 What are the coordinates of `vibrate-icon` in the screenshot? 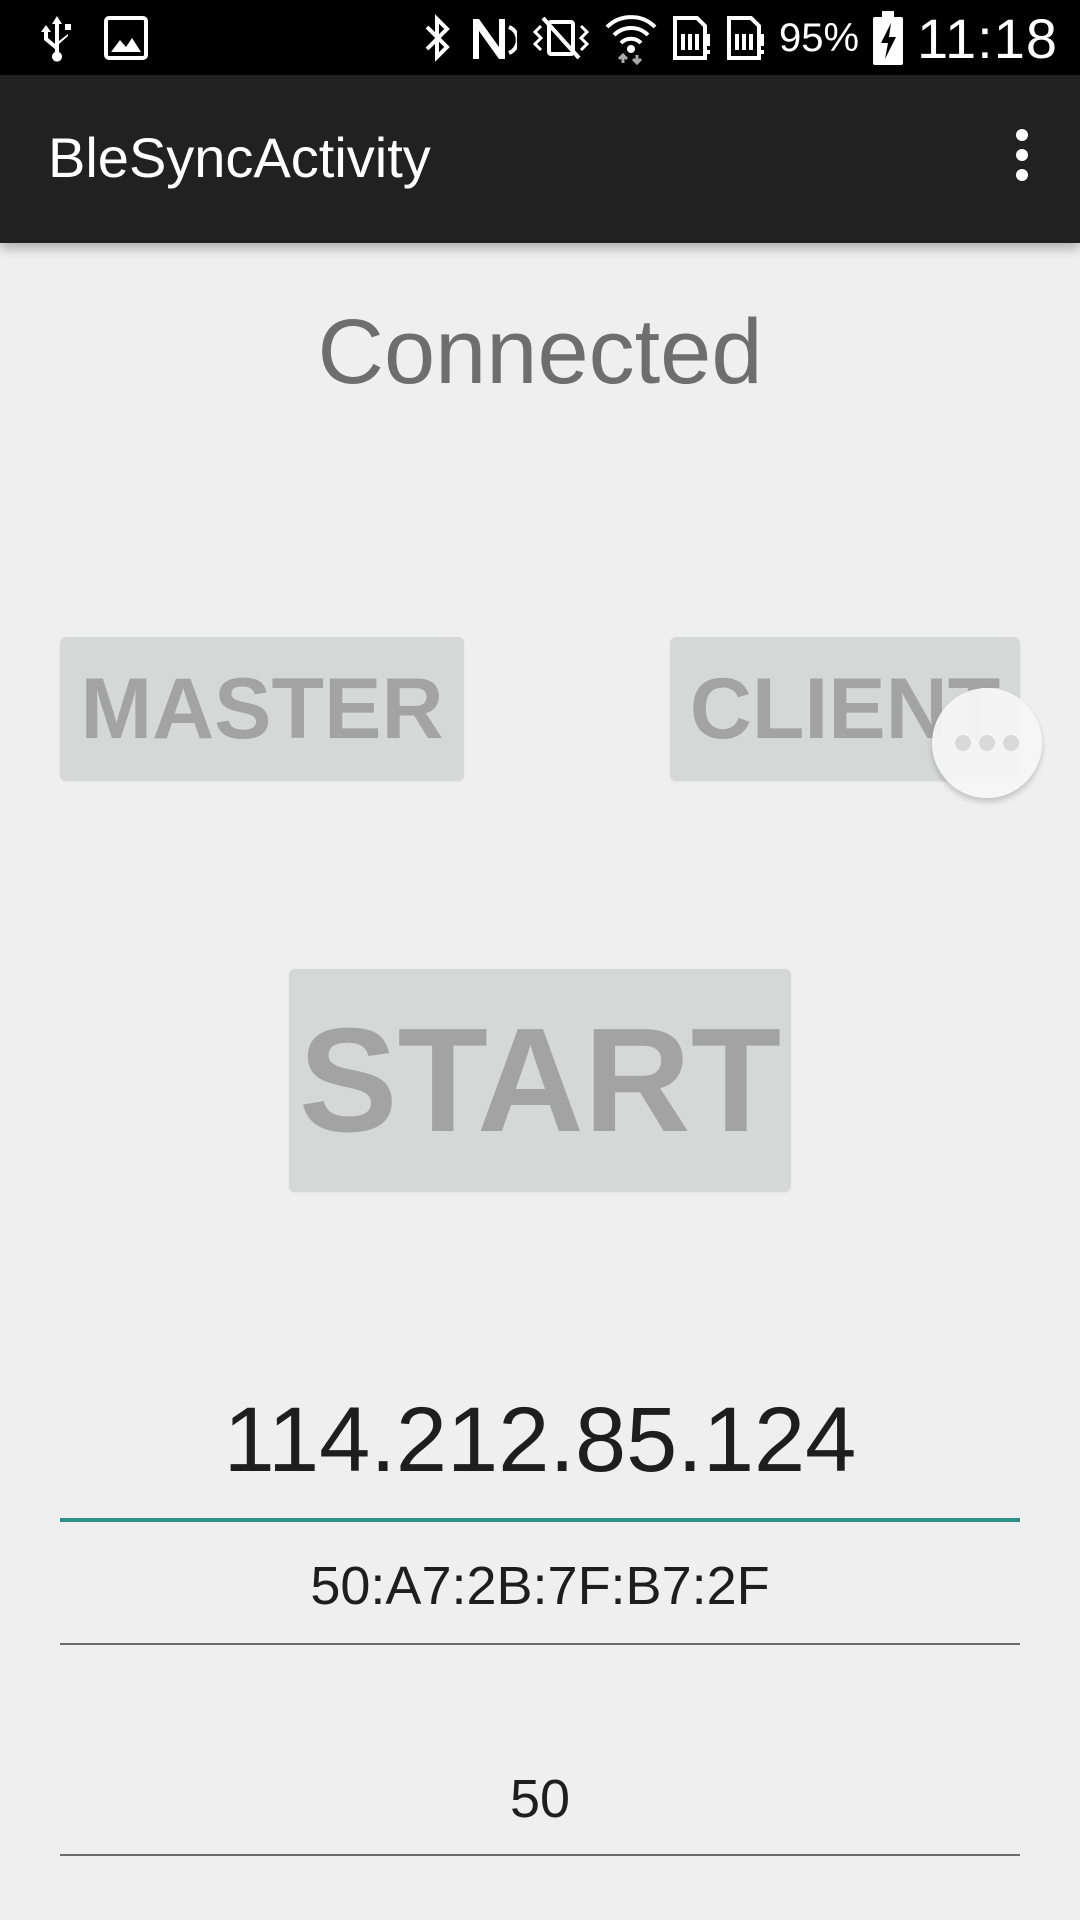 It's located at (561, 38).